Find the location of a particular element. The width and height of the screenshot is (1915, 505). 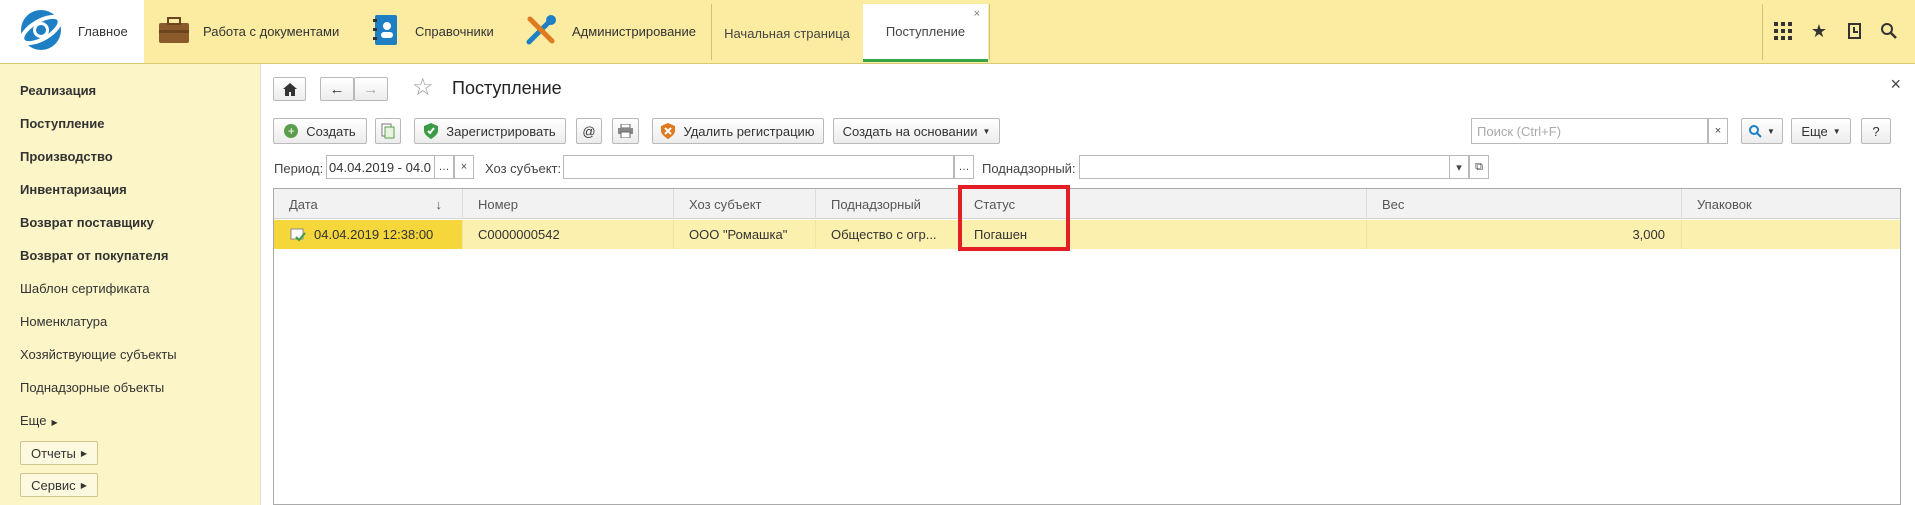

tab-start-page-label: Начальная страница is located at coordinates (787, 33).